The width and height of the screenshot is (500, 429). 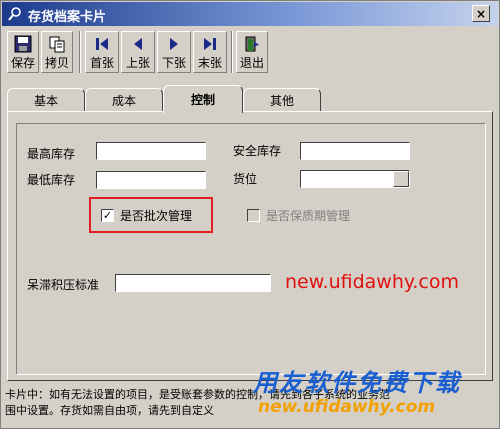 What do you see at coordinates (308, 216) in the screenshot?
I see `shelf-life-label: 是否保质期管理` at bounding box center [308, 216].